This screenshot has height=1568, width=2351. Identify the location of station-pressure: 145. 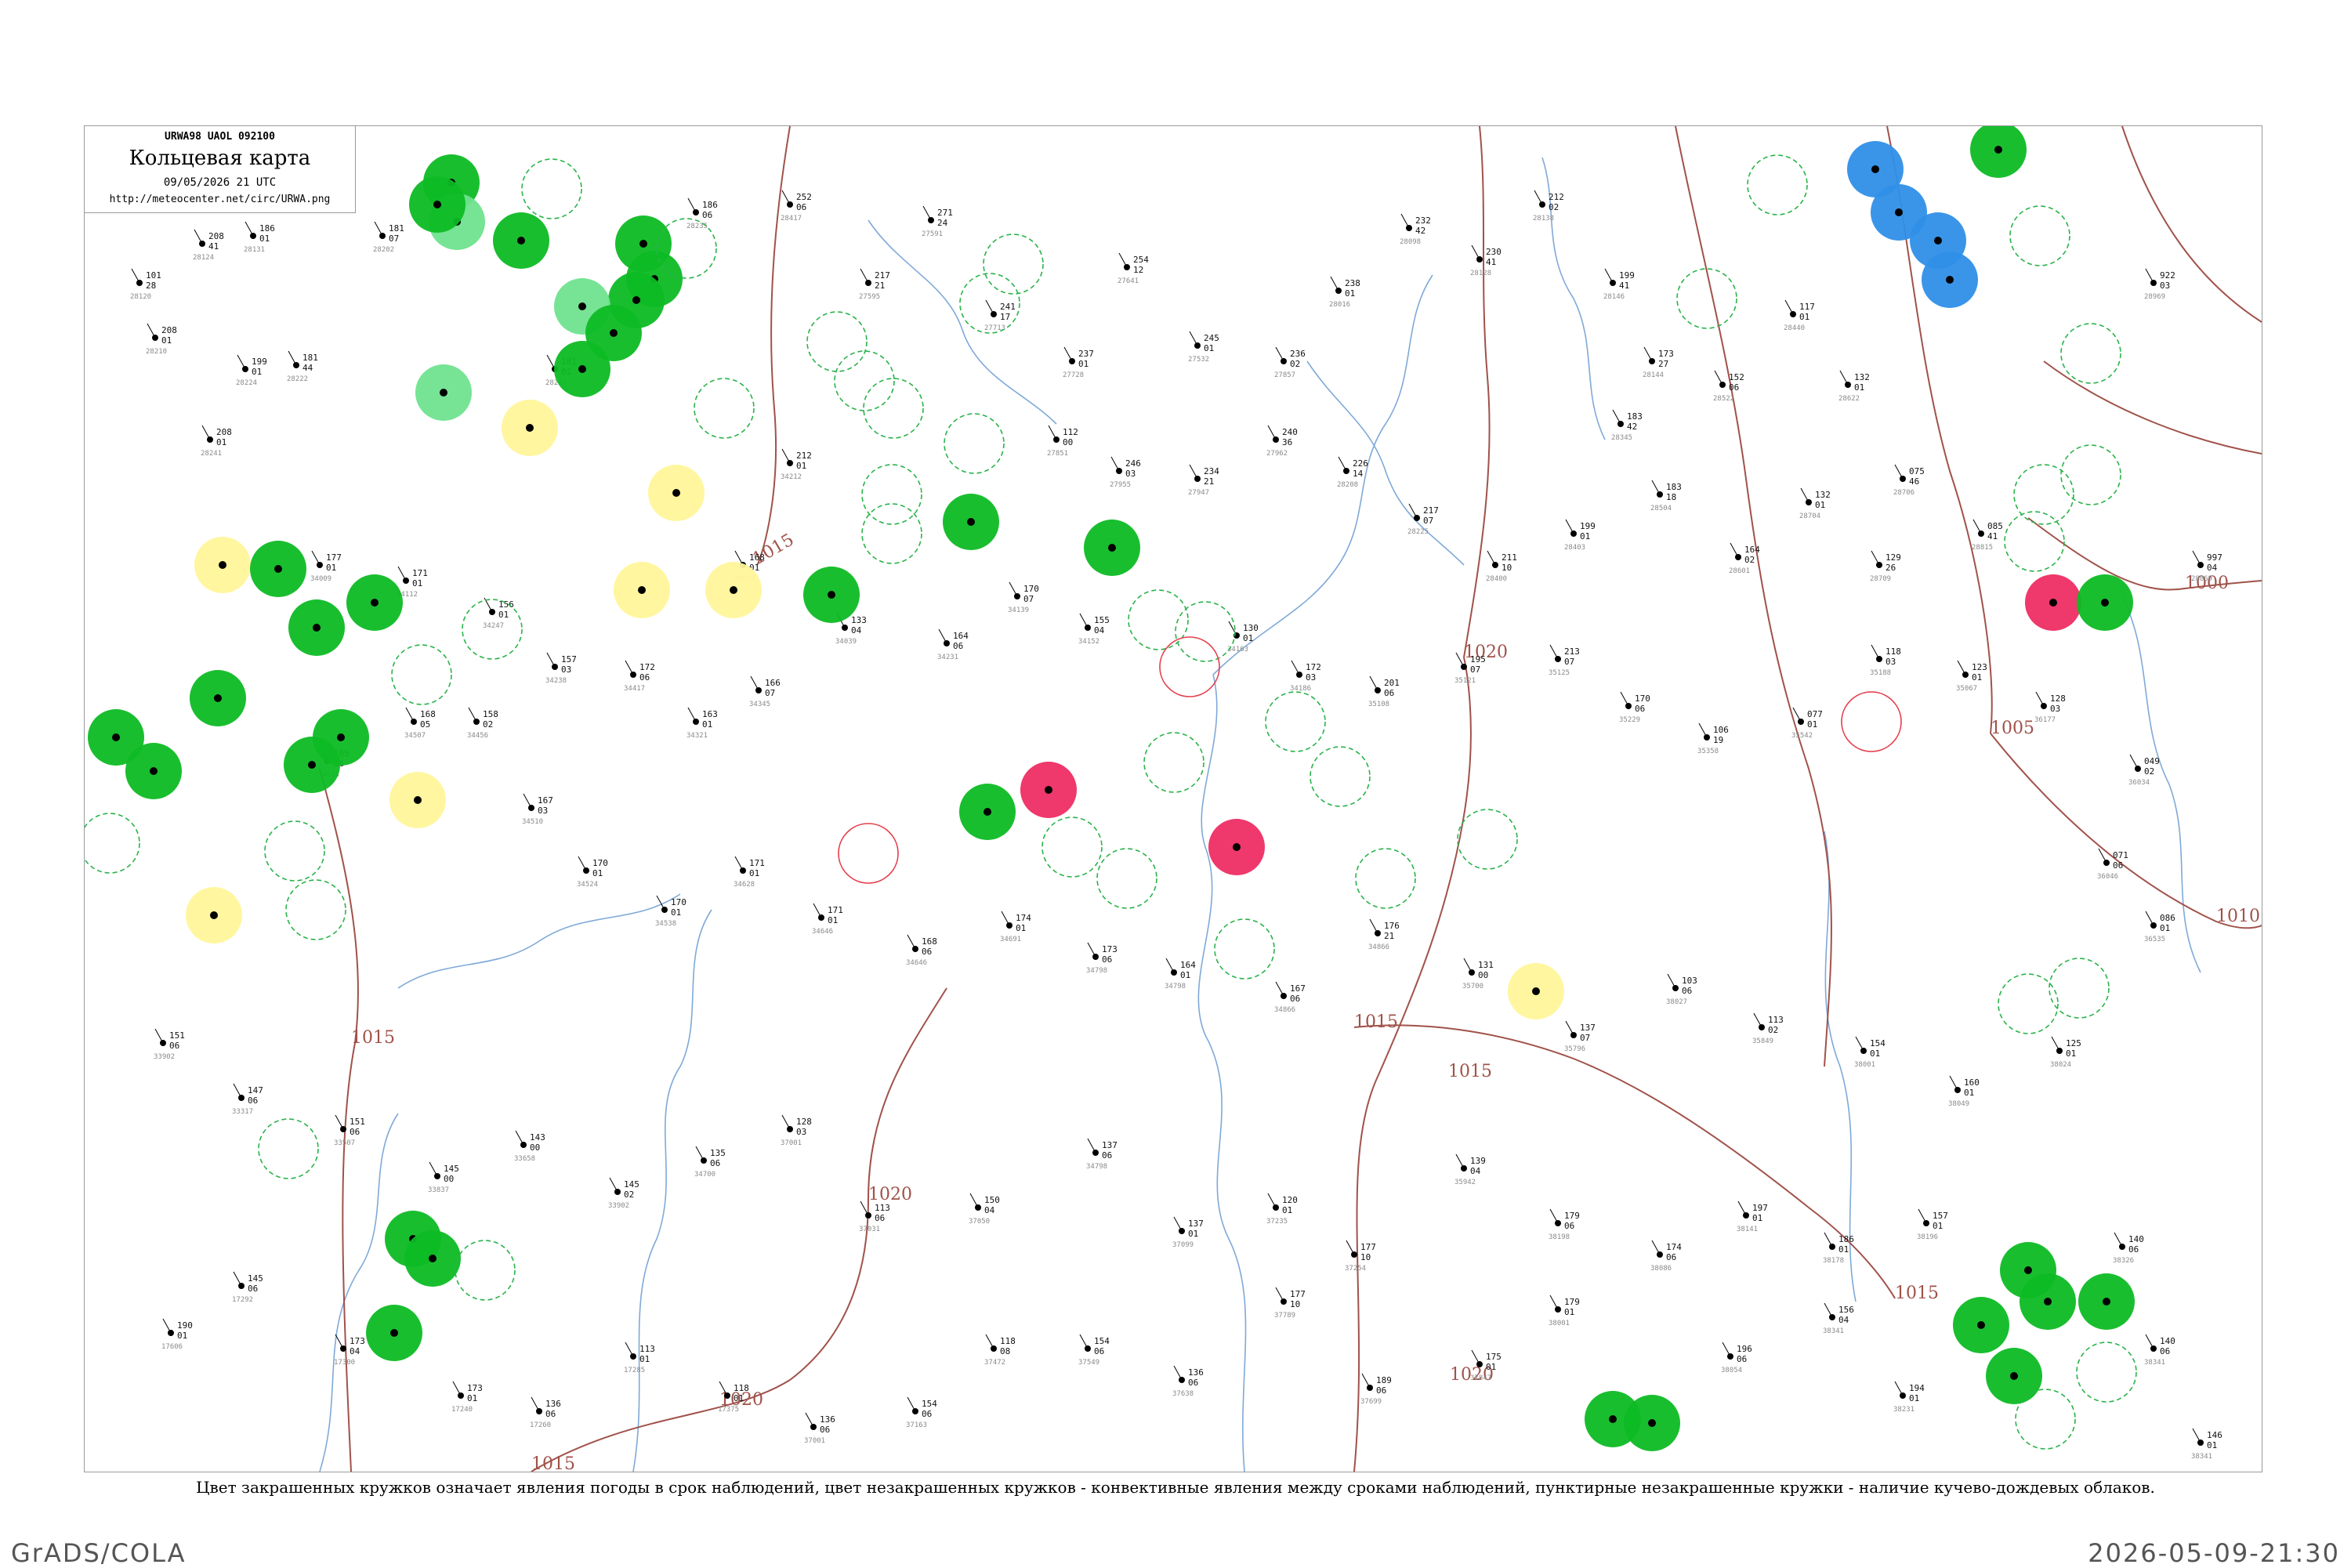
(255, 1278).